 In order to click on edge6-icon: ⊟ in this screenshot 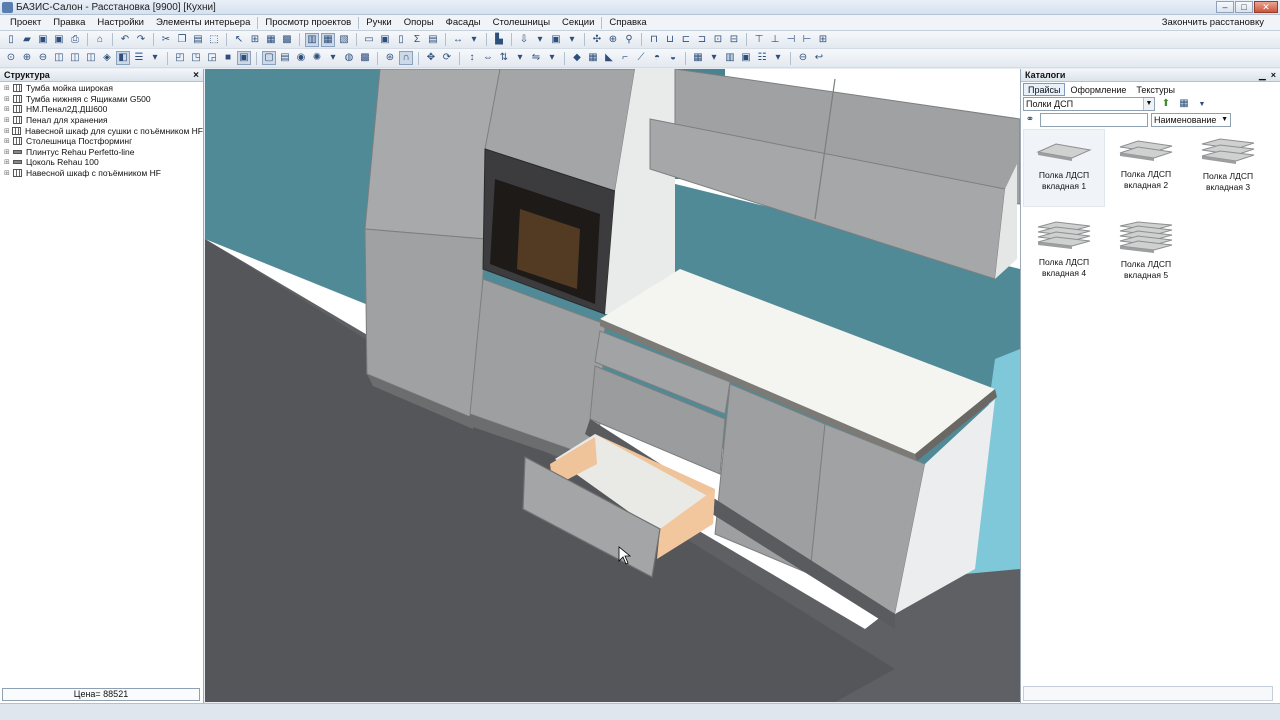, I will do `click(734, 40)`.